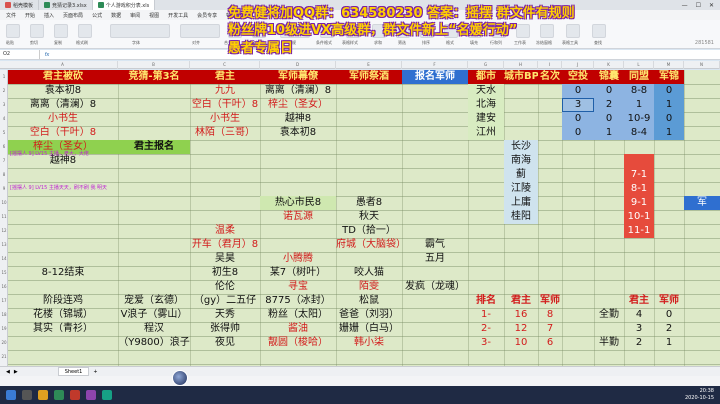 The height and width of the screenshot is (404, 720). I want to click on cell-c18: 天秀, so click(225, 315).